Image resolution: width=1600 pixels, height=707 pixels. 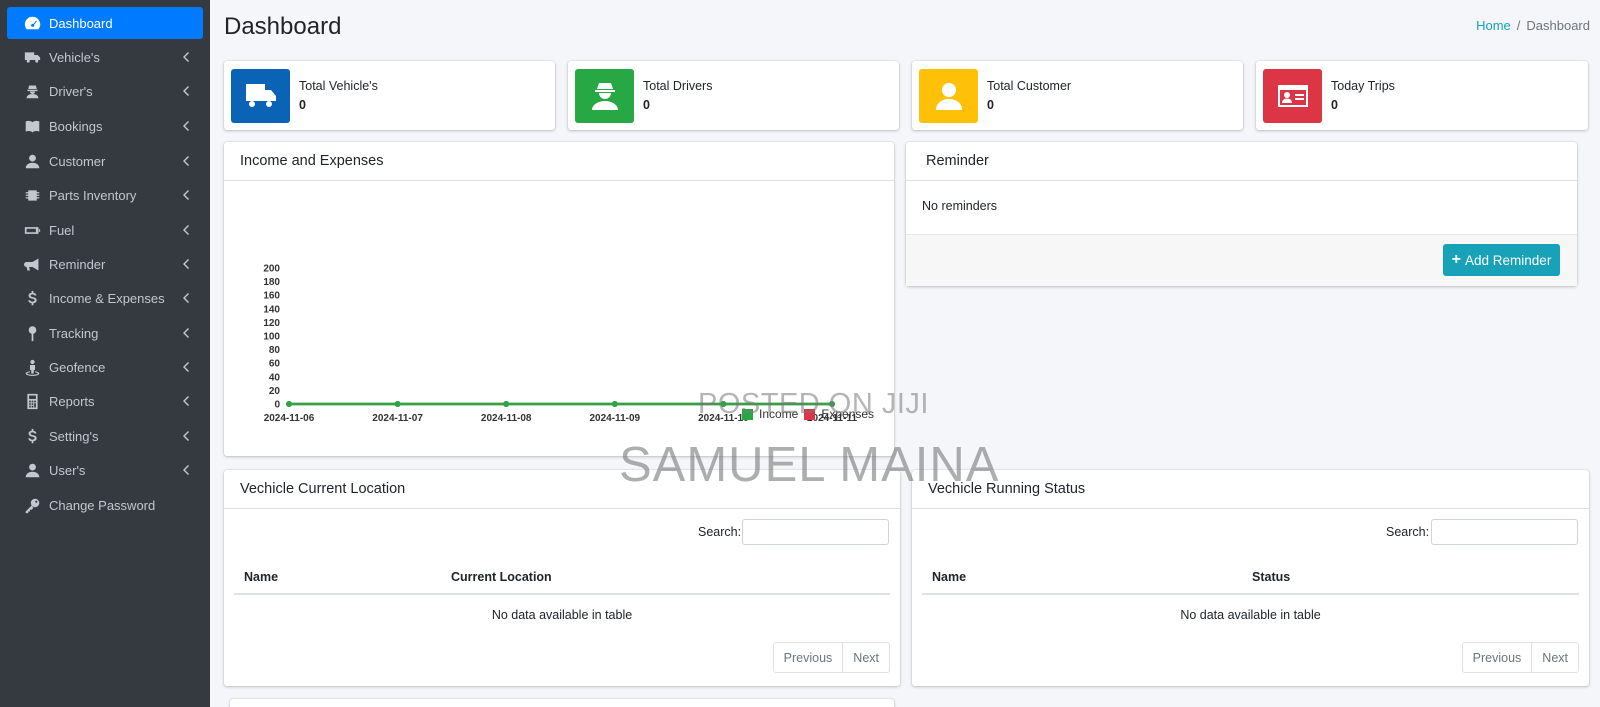 What do you see at coordinates (77, 367) in the screenshot?
I see `sidebar-item-label: Geofence` at bounding box center [77, 367].